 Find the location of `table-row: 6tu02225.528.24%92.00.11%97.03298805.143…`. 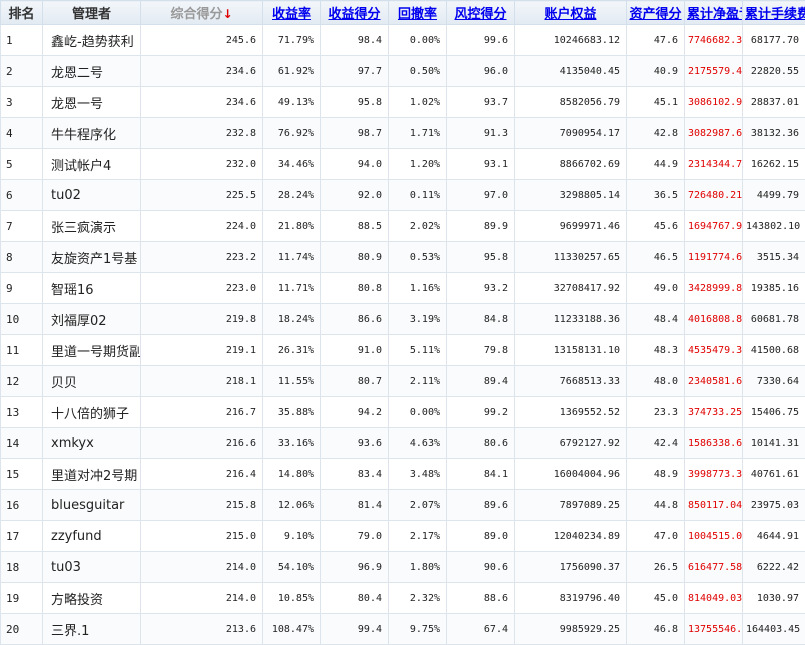

table-row: 6tu02225.528.24%92.00.11%97.03298805.143… is located at coordinates (403, 195).